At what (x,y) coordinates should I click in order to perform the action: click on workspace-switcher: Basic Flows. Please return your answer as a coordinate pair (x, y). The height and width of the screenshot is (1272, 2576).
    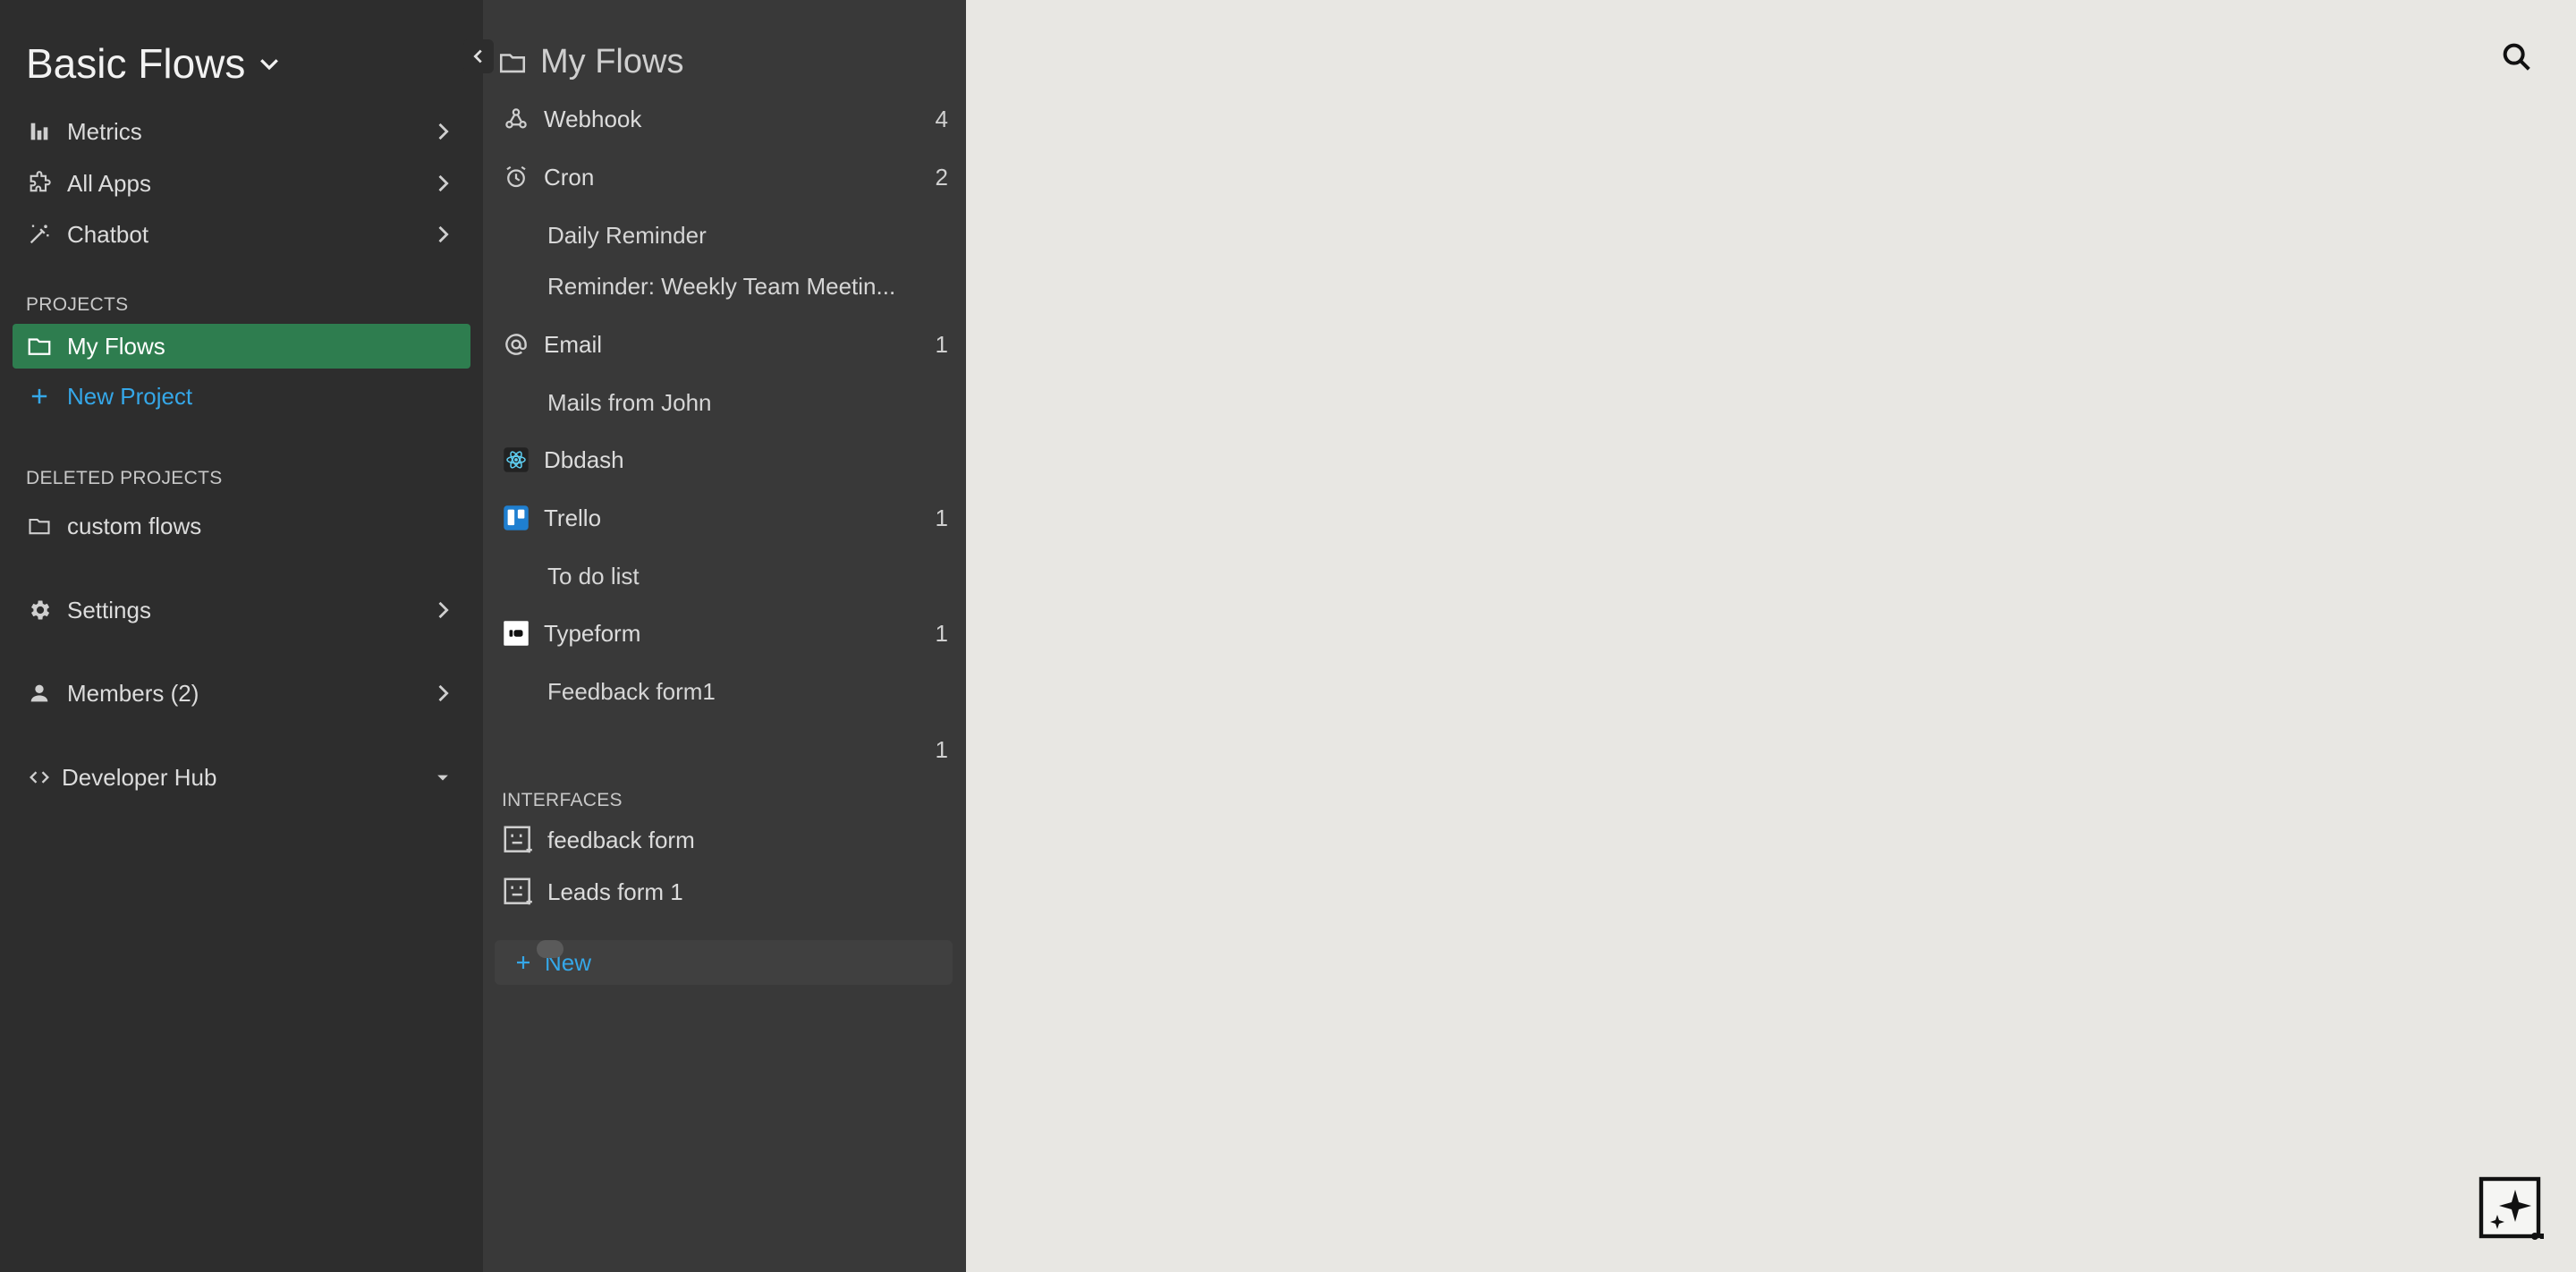
    Looking at the image, I should click on (154, 63).